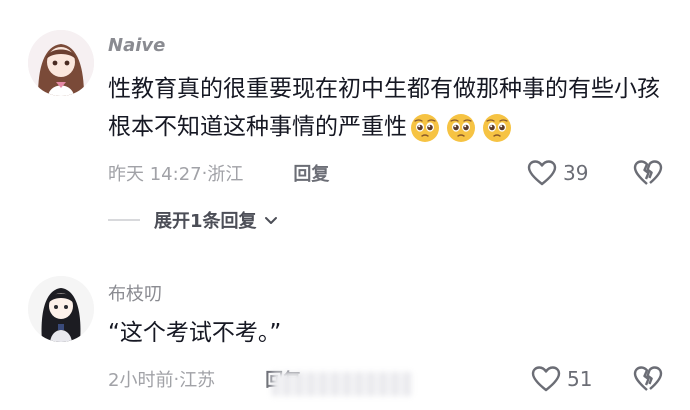 This screenshot has width=690, height=410. What do you see at coordinates (311, 173) in the screenshot?
I see `reply-button: 回复` at bounding box center [311, 173].